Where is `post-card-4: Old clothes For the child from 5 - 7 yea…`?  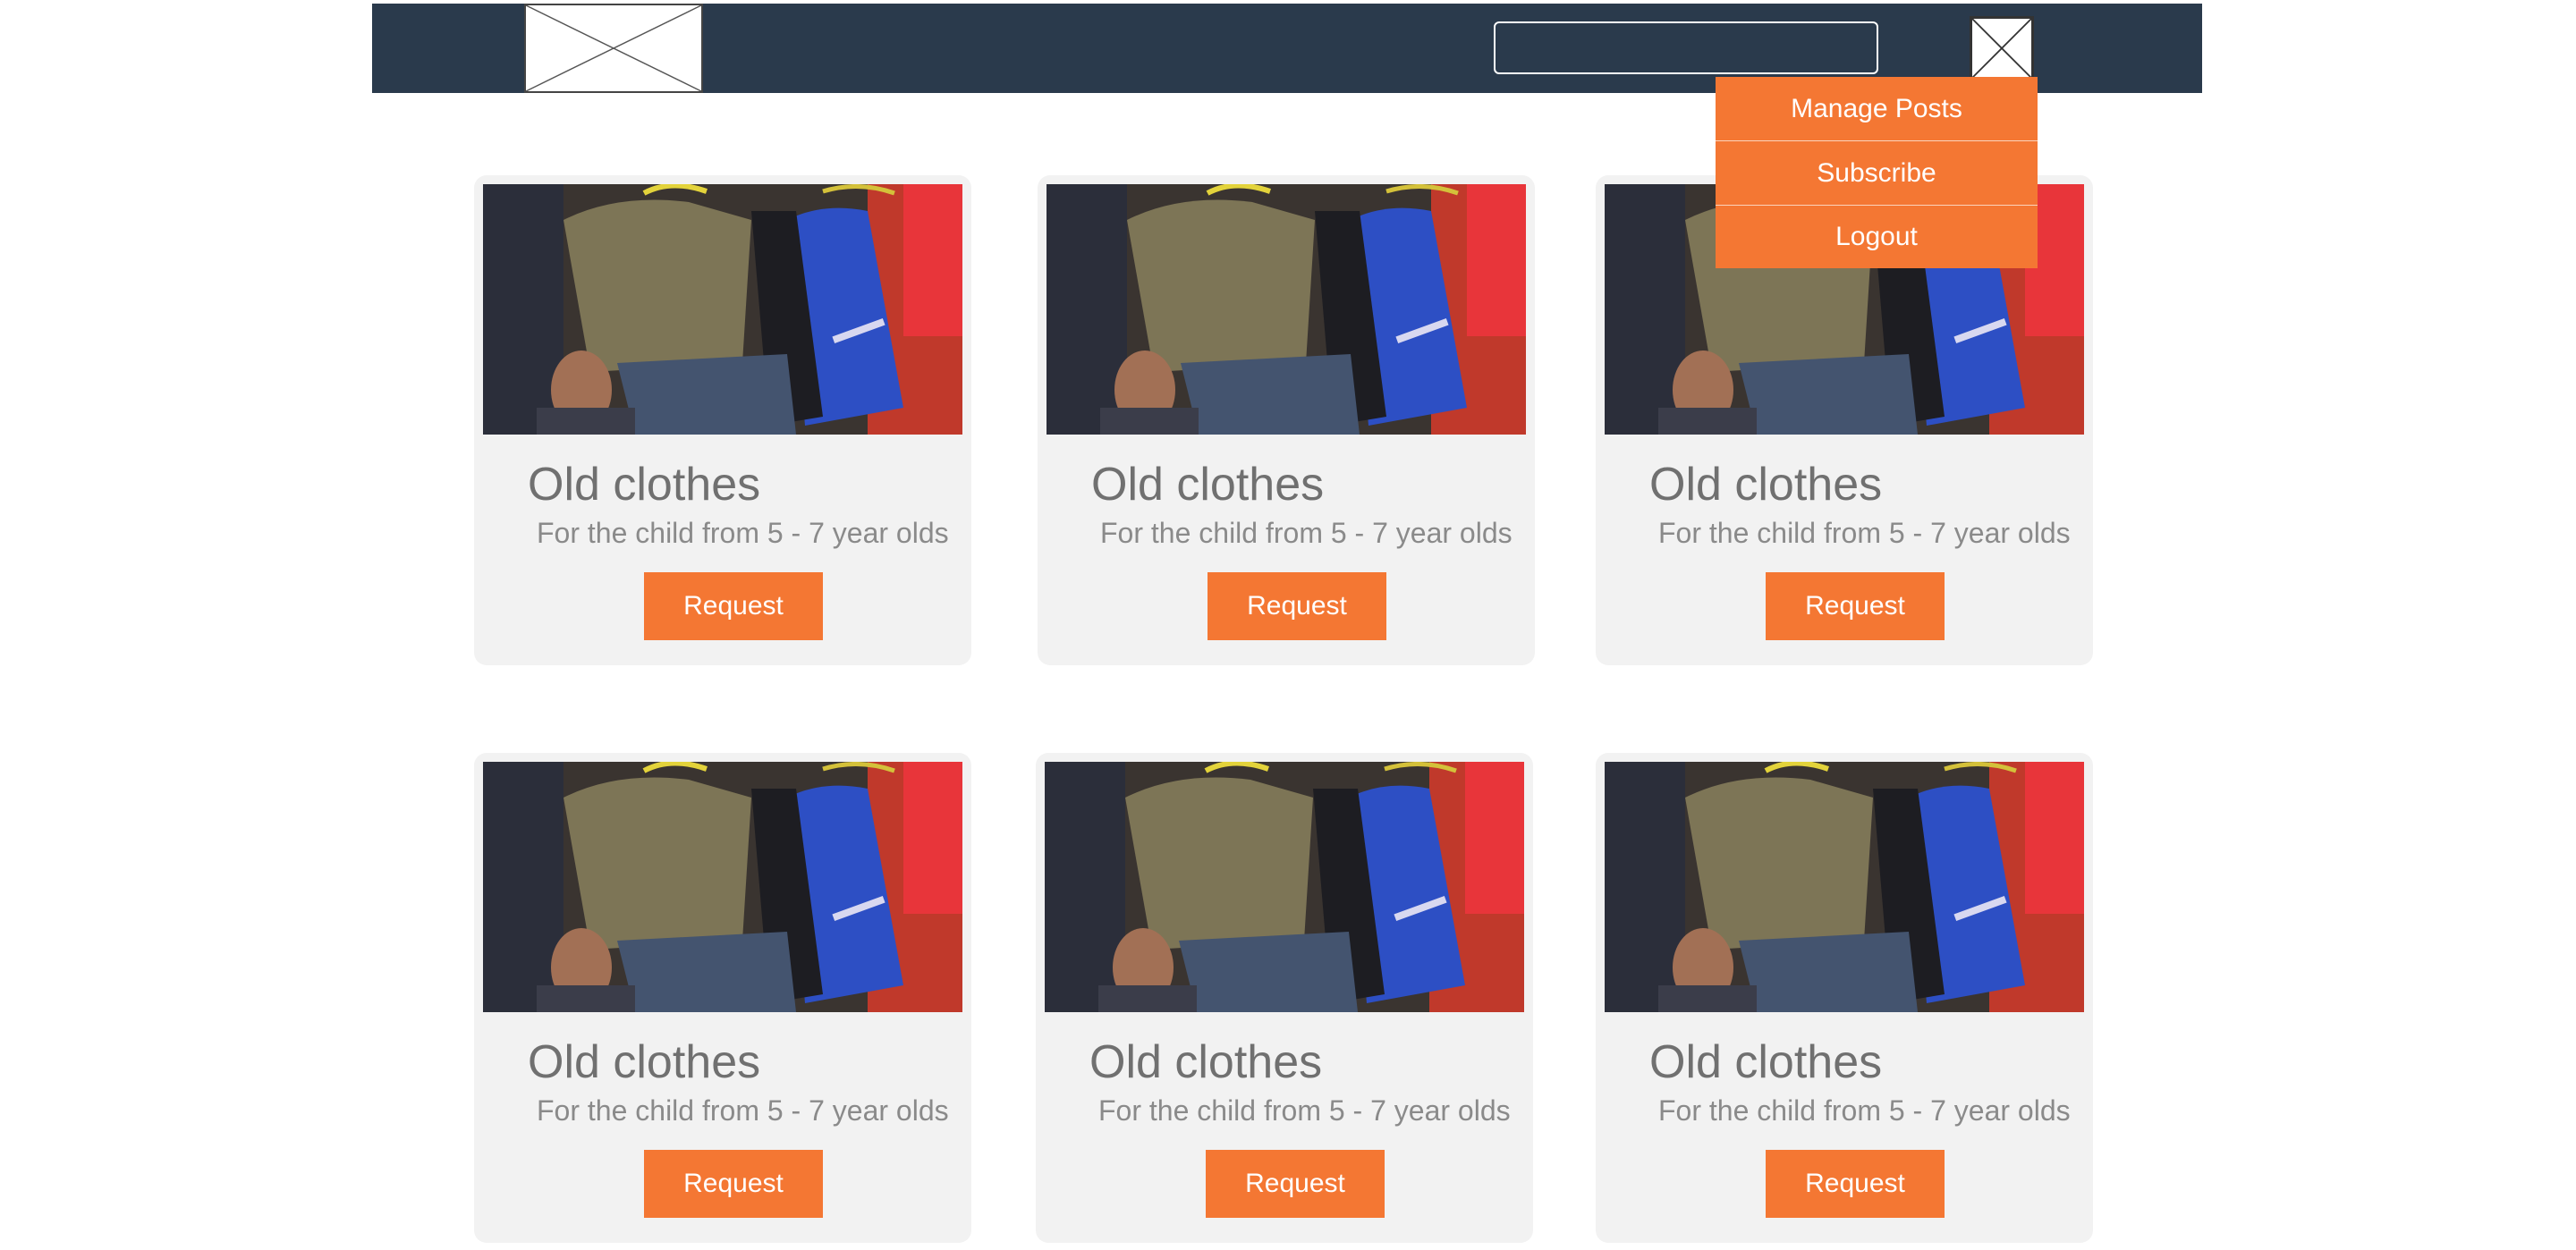 post-card-4: Old clothes For the child from 5 - 7 yea… is located at coordinates (722, 998).